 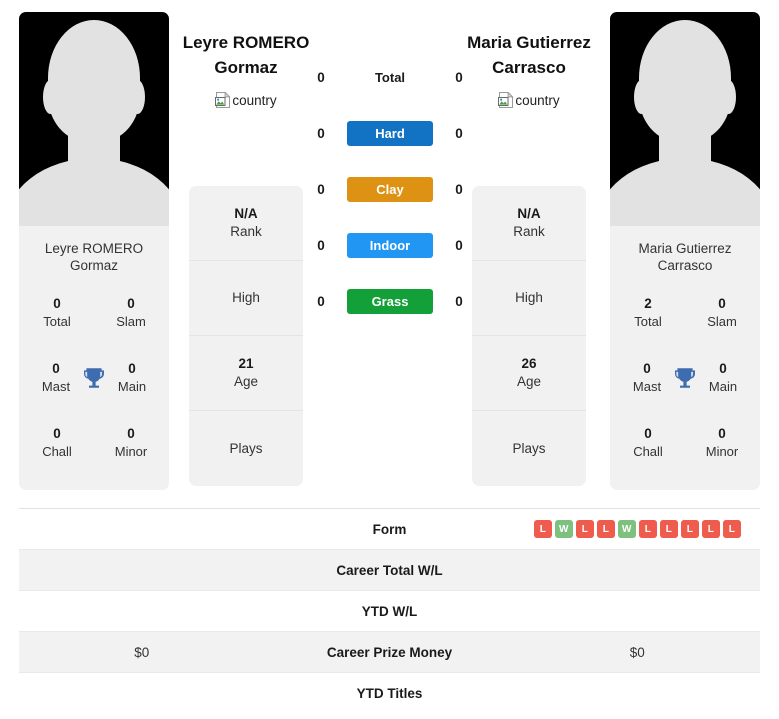 What do you see at coordinates (685, 257) in the screenshot?
I see `player-card-name-right: Maria Gutierrez Carrasco` at bounding box center [685, 257].